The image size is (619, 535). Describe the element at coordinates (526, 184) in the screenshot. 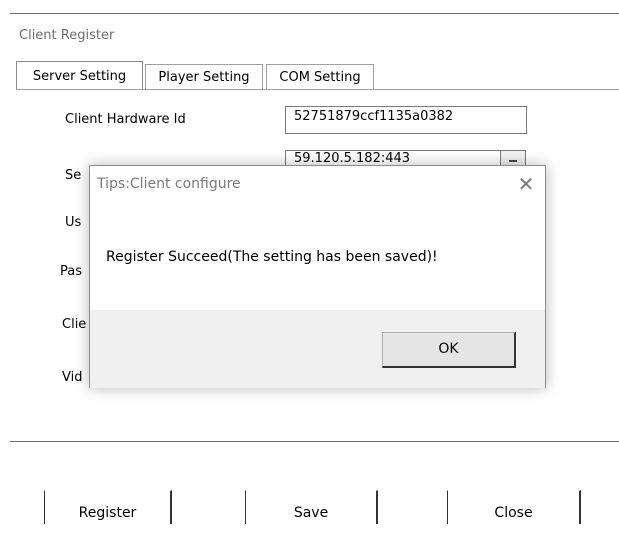

I see `close-icon: ✕` at that location.